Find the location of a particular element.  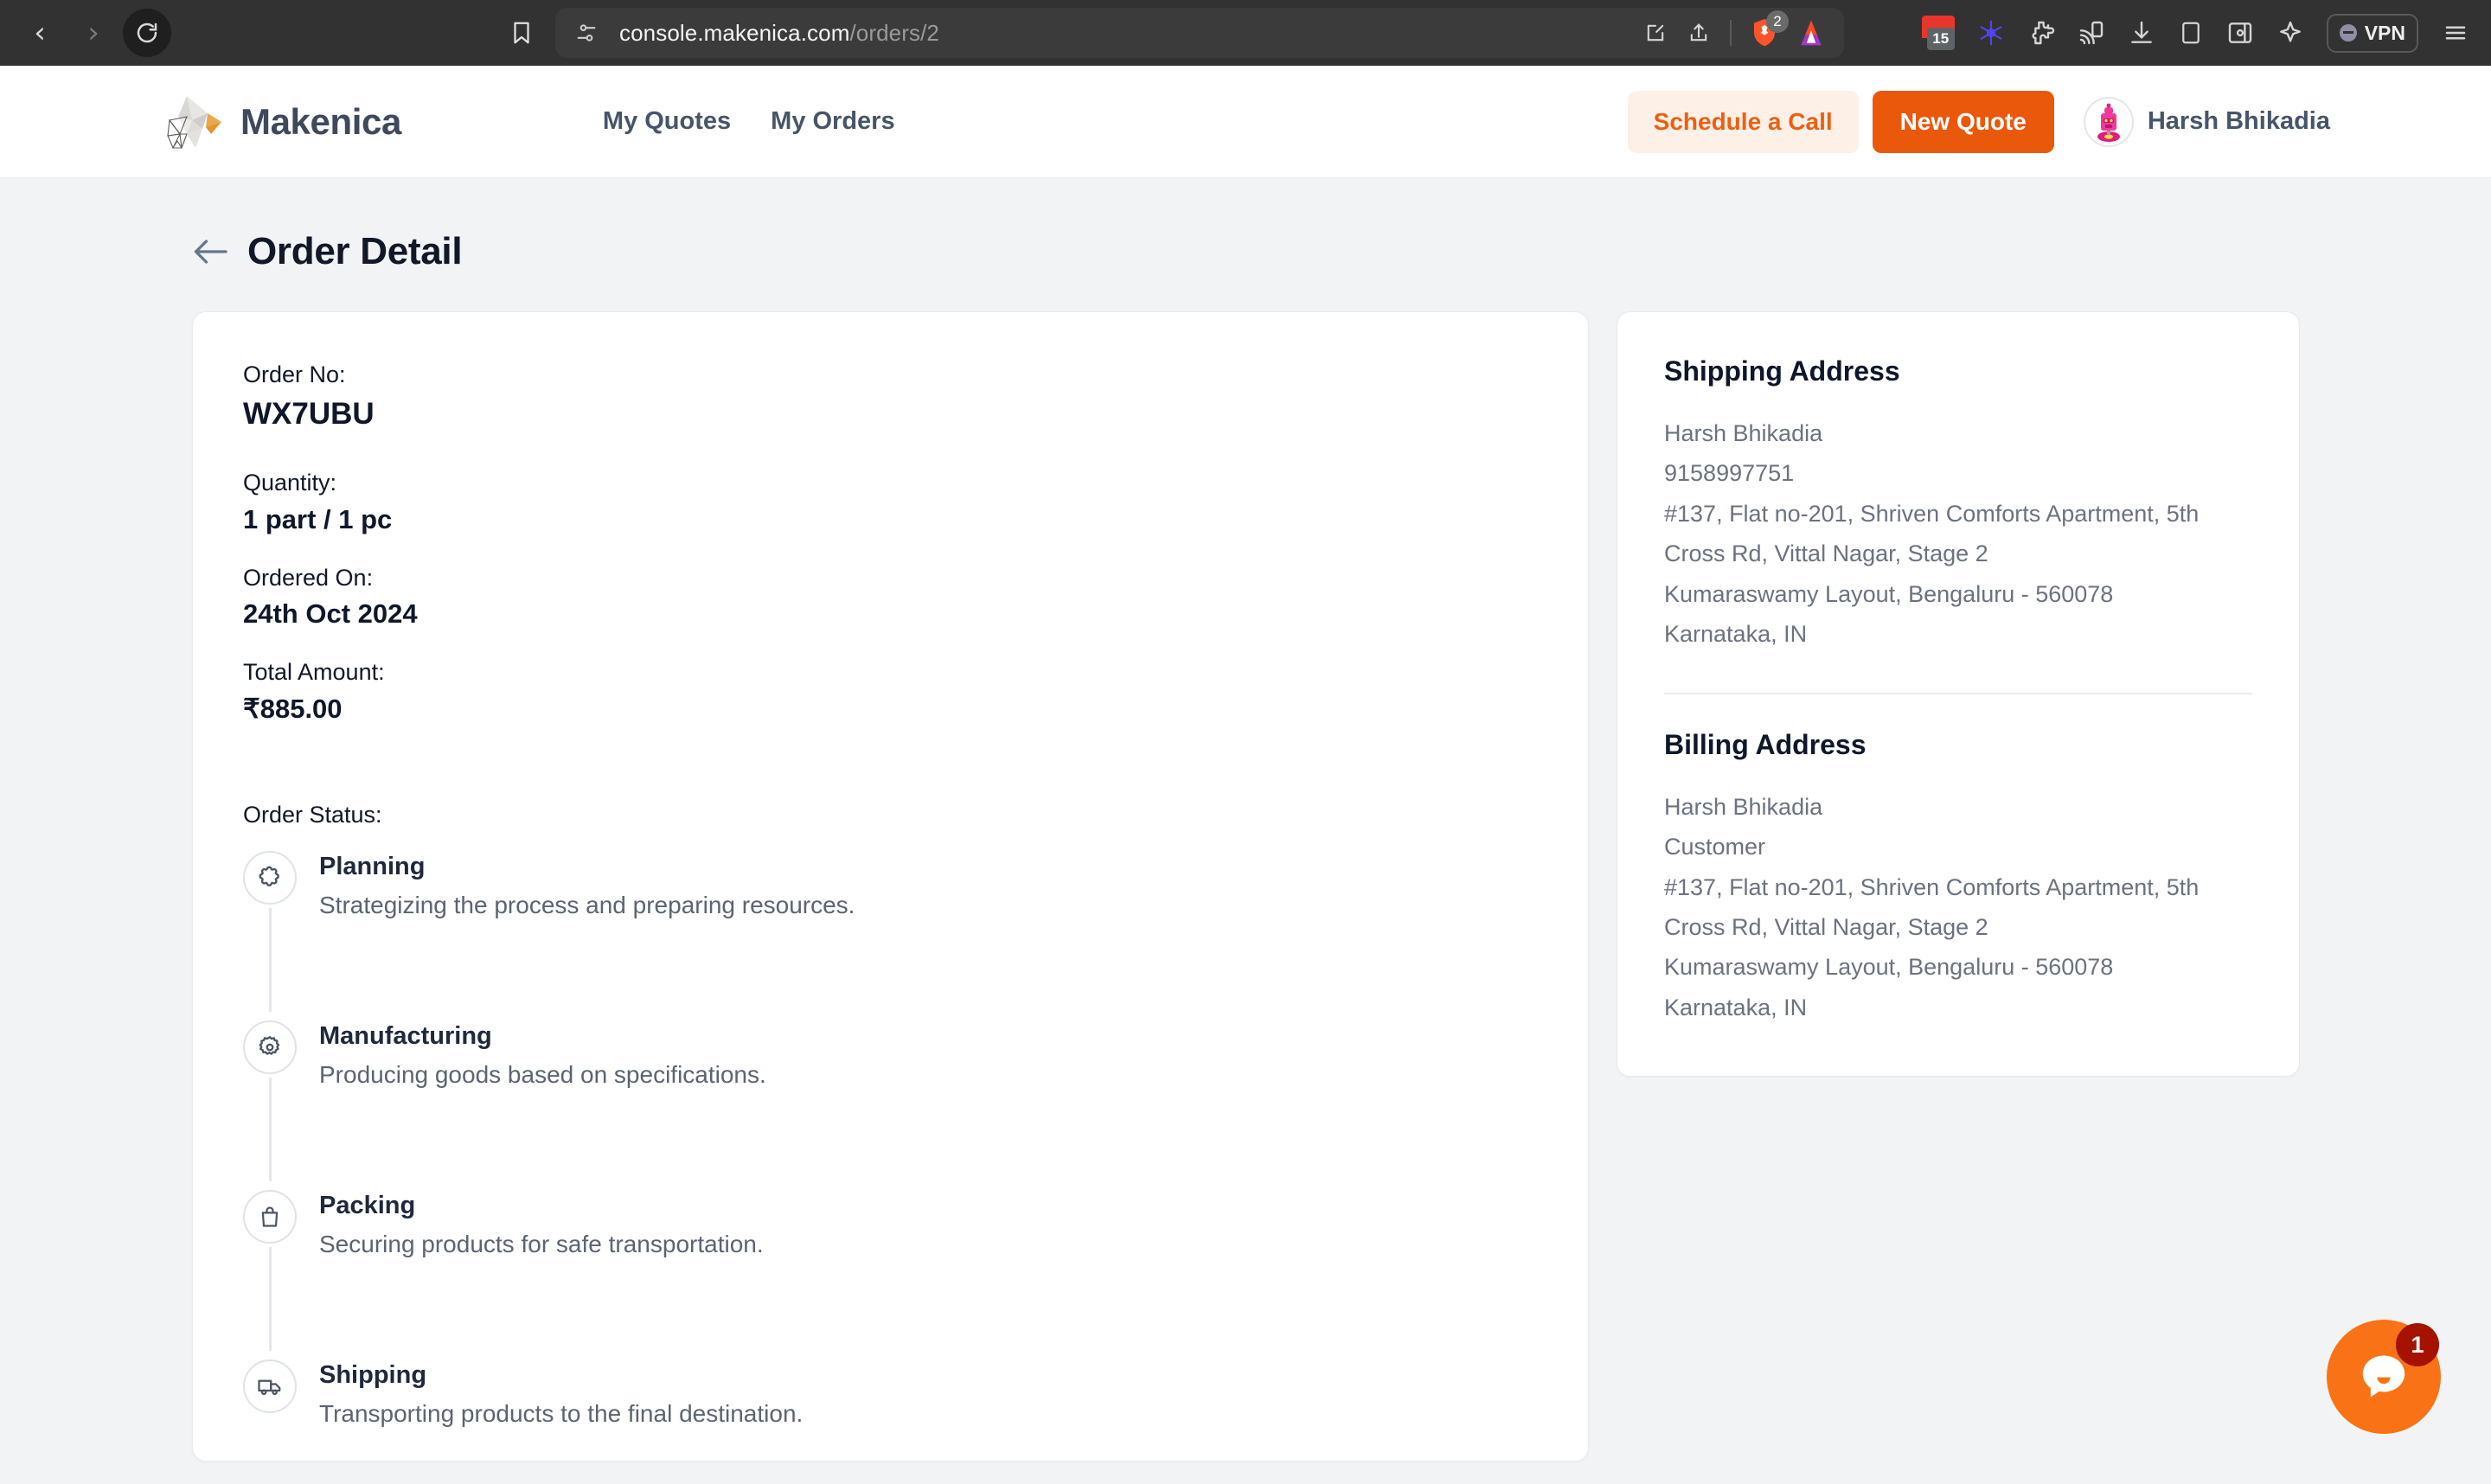

reload-icon is located at coordinates (147, 32).